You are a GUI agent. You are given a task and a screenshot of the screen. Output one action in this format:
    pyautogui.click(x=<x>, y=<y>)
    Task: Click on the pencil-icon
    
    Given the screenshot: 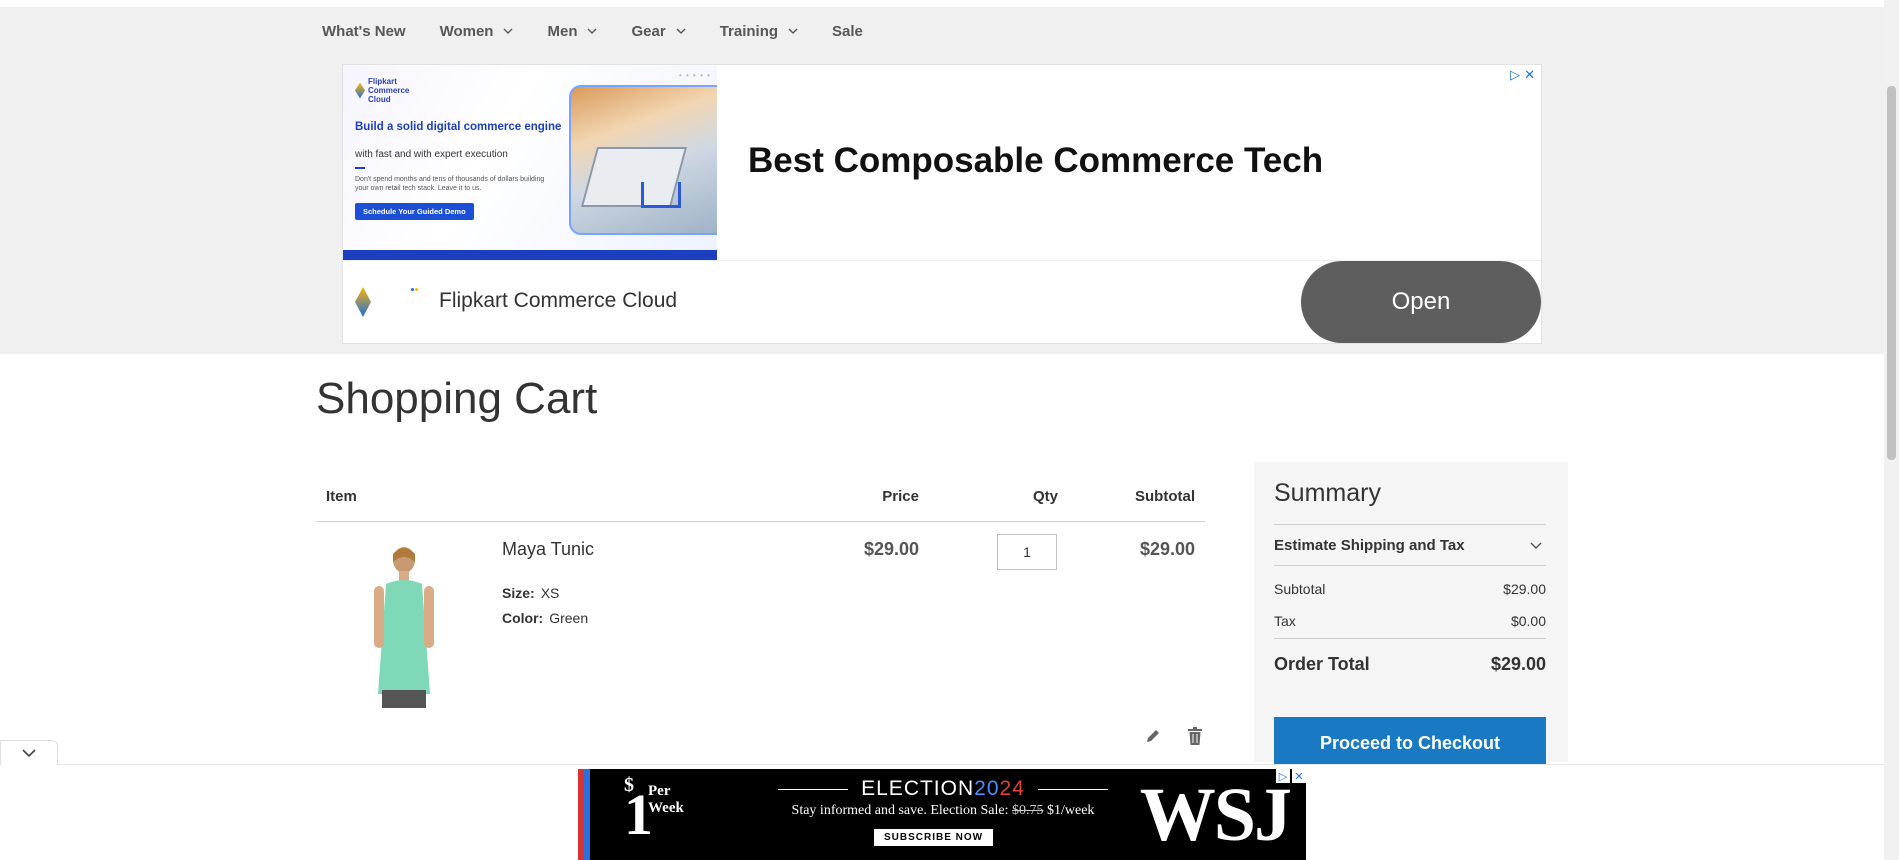 What is the action you would take?
    pyautogui.click(x=1153, y=736)
    